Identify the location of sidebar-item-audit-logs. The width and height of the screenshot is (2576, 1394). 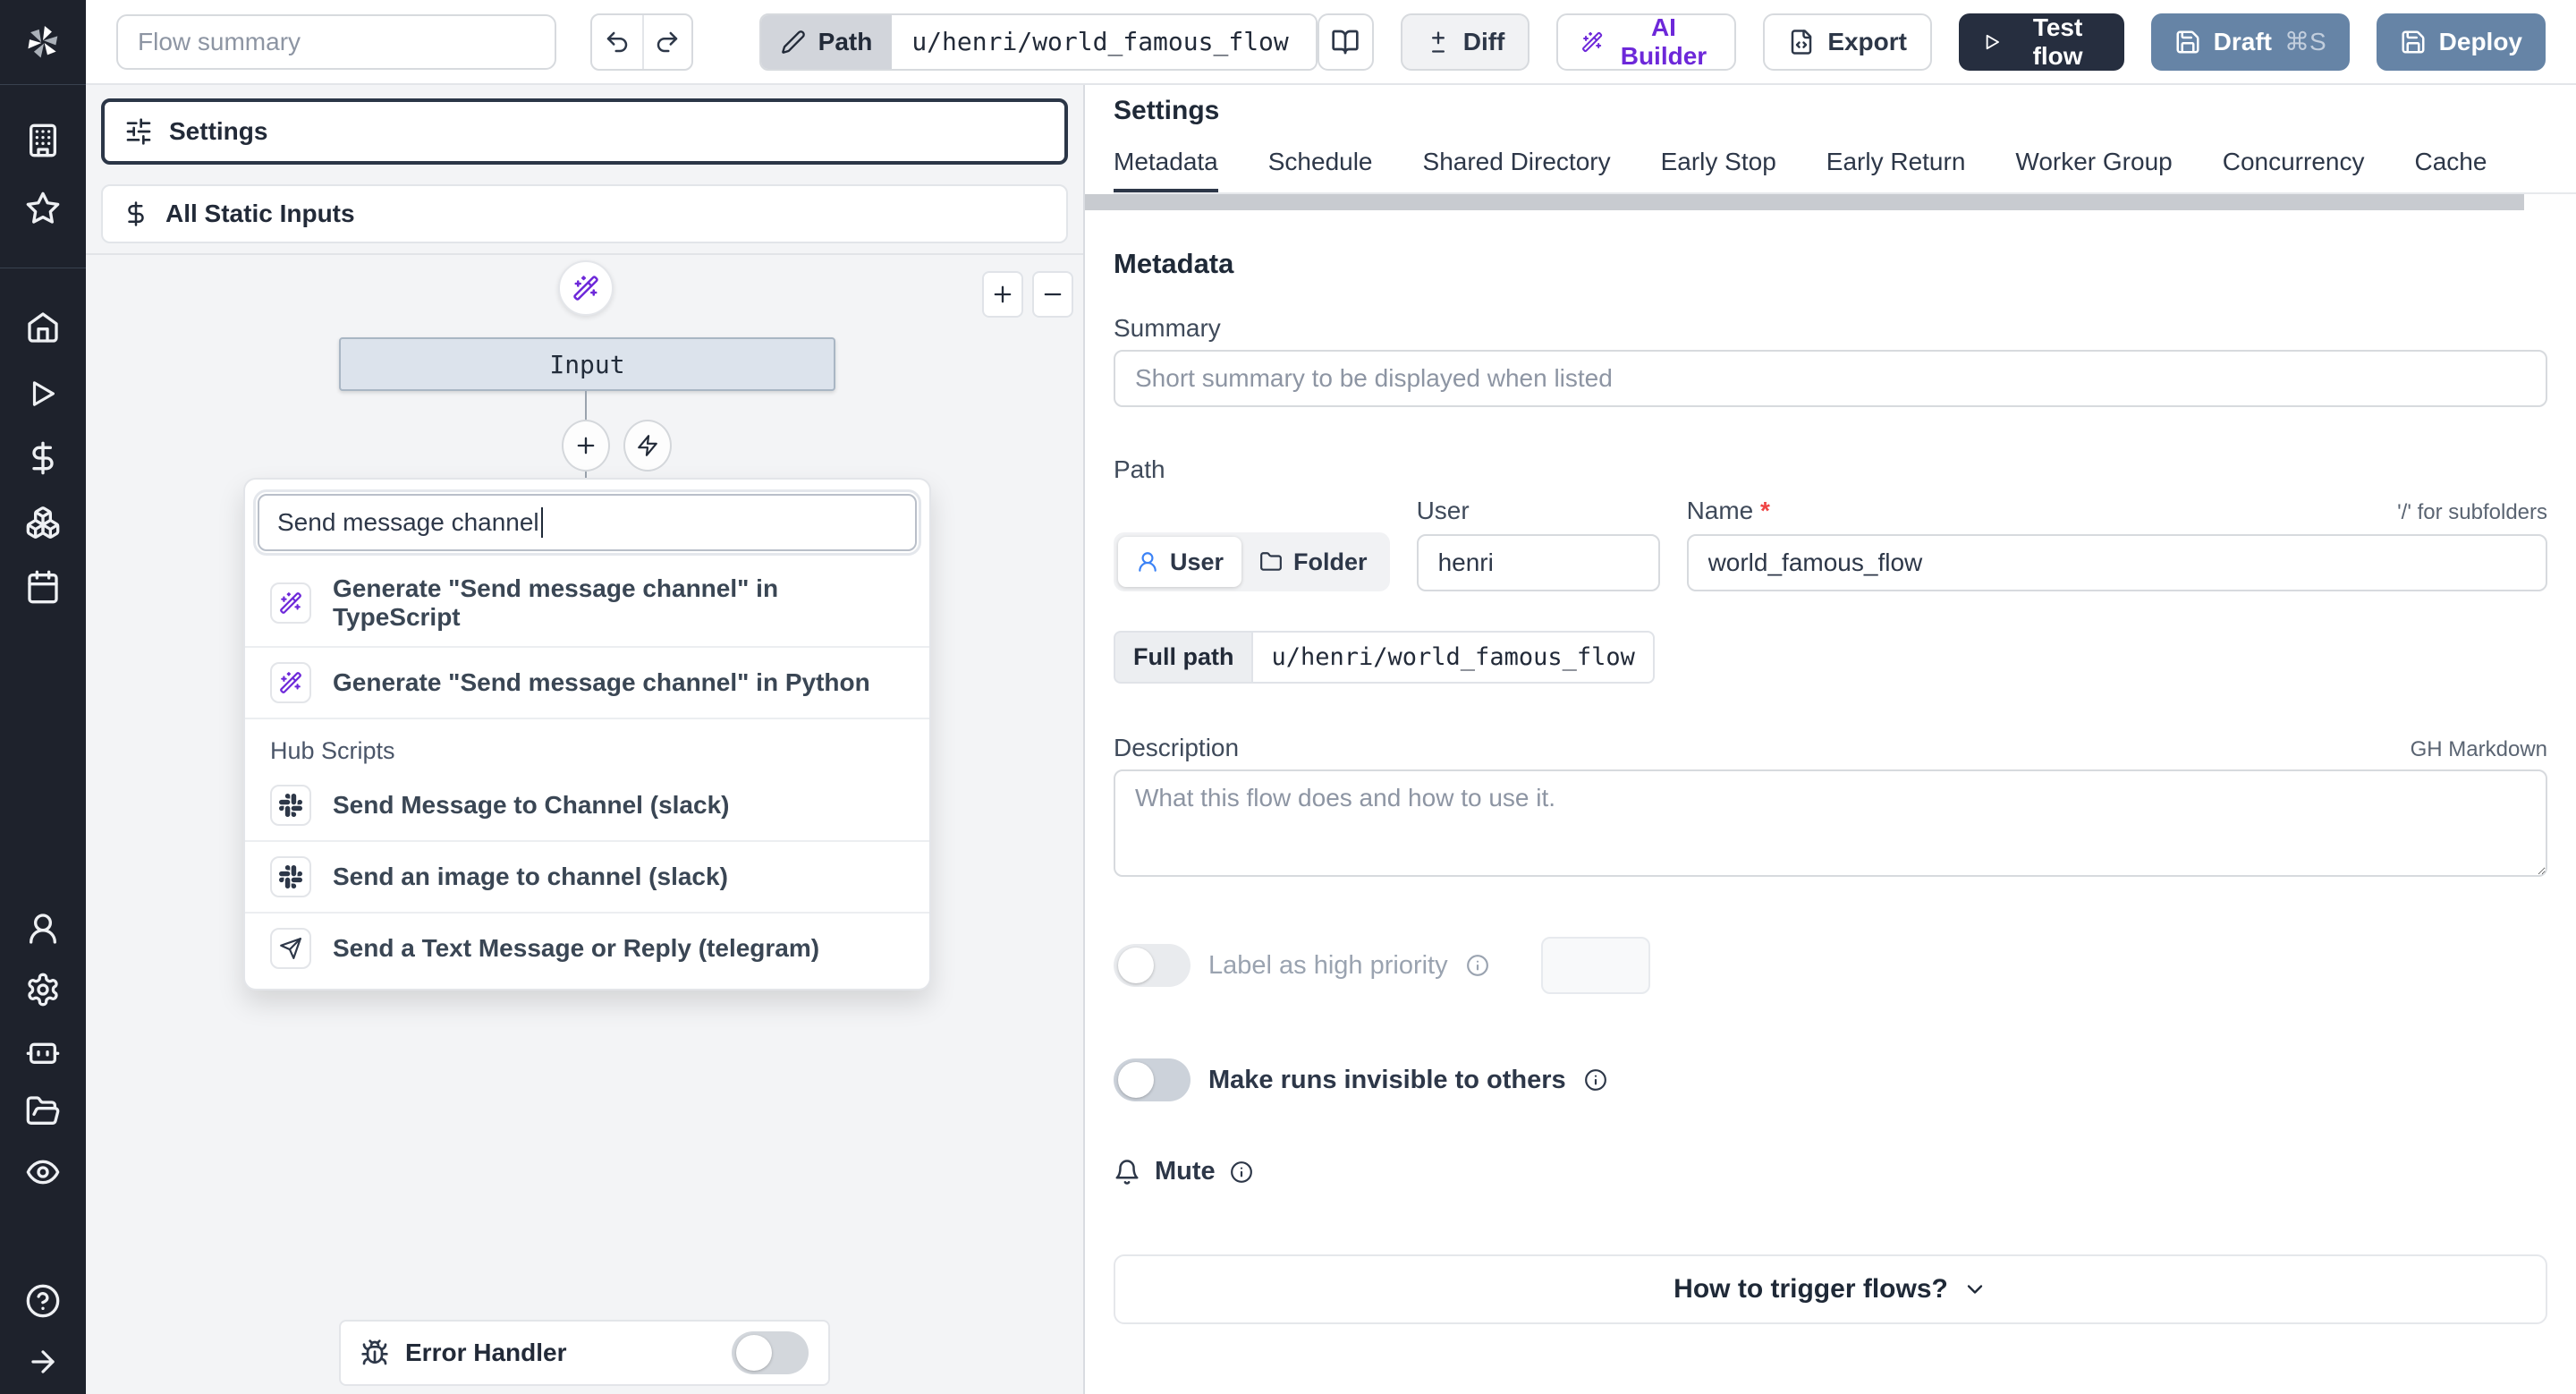
(43, 1172).